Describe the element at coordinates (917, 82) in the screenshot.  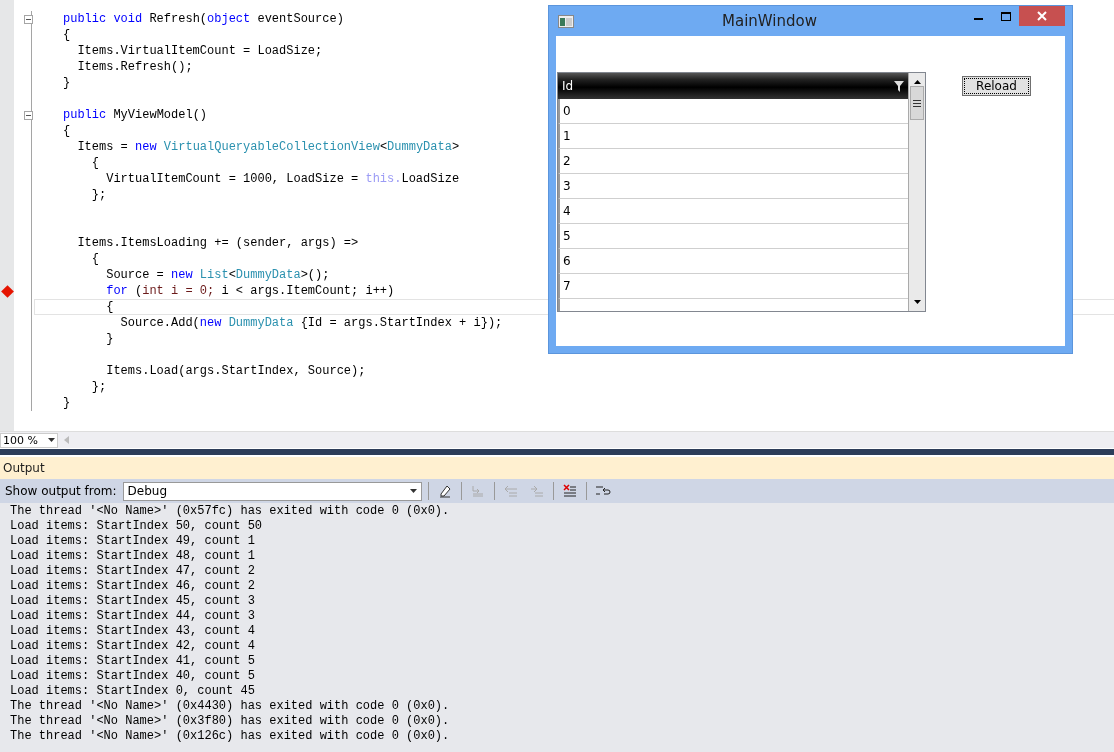
I see `scroll-up-icon` at that location.